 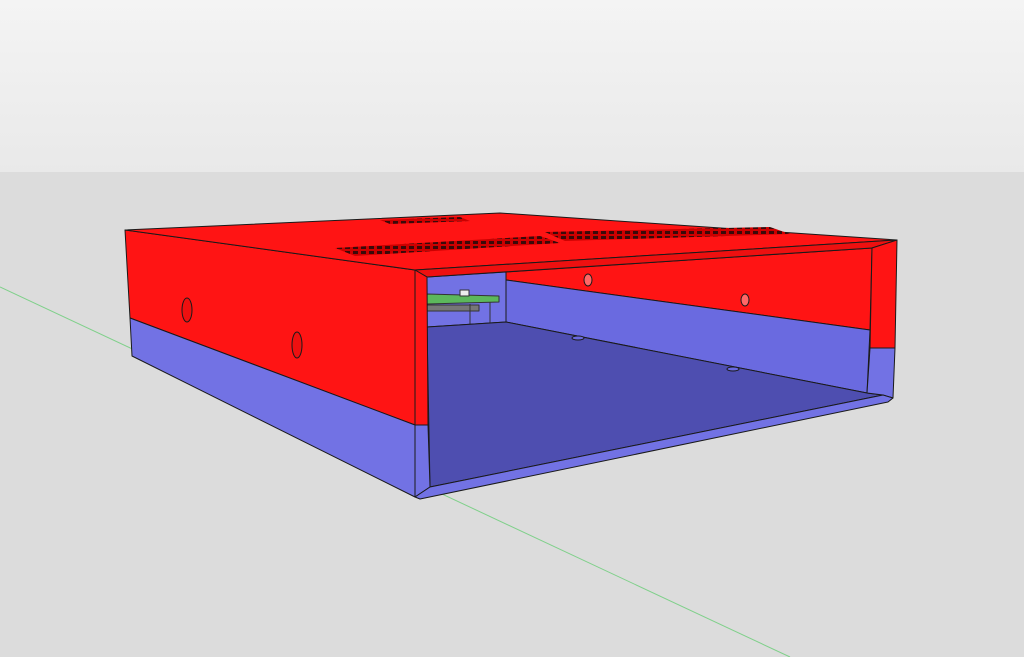 What do you see at coordinates (883, 294) in the screenshot?
I see `right-wall-red` at bounding box center [883, 294].